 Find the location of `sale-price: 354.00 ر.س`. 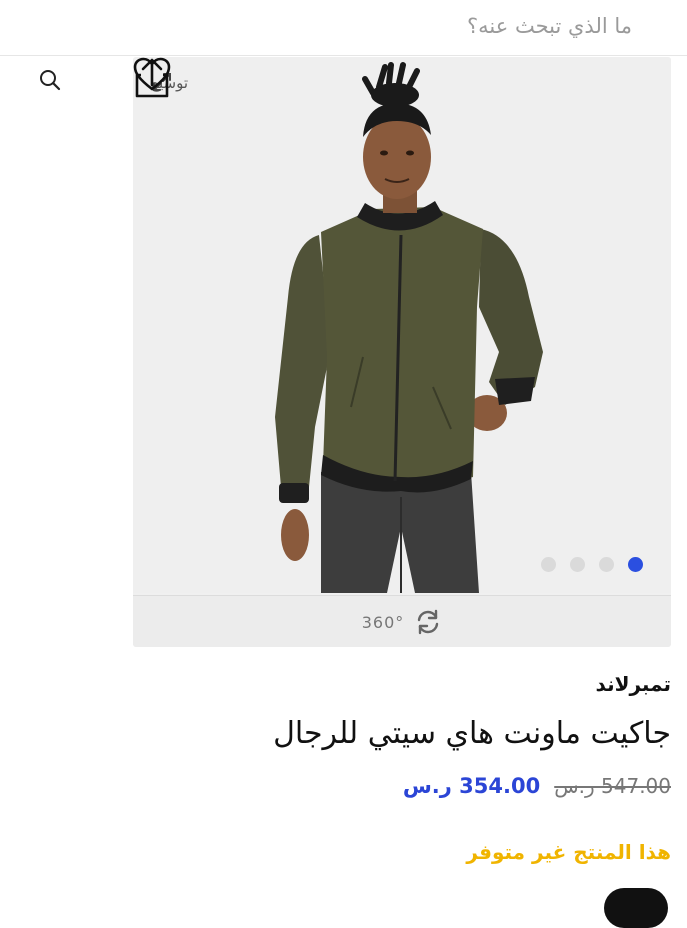

sale-price: 354.00 ر.س is located at coordinates (471, 786).